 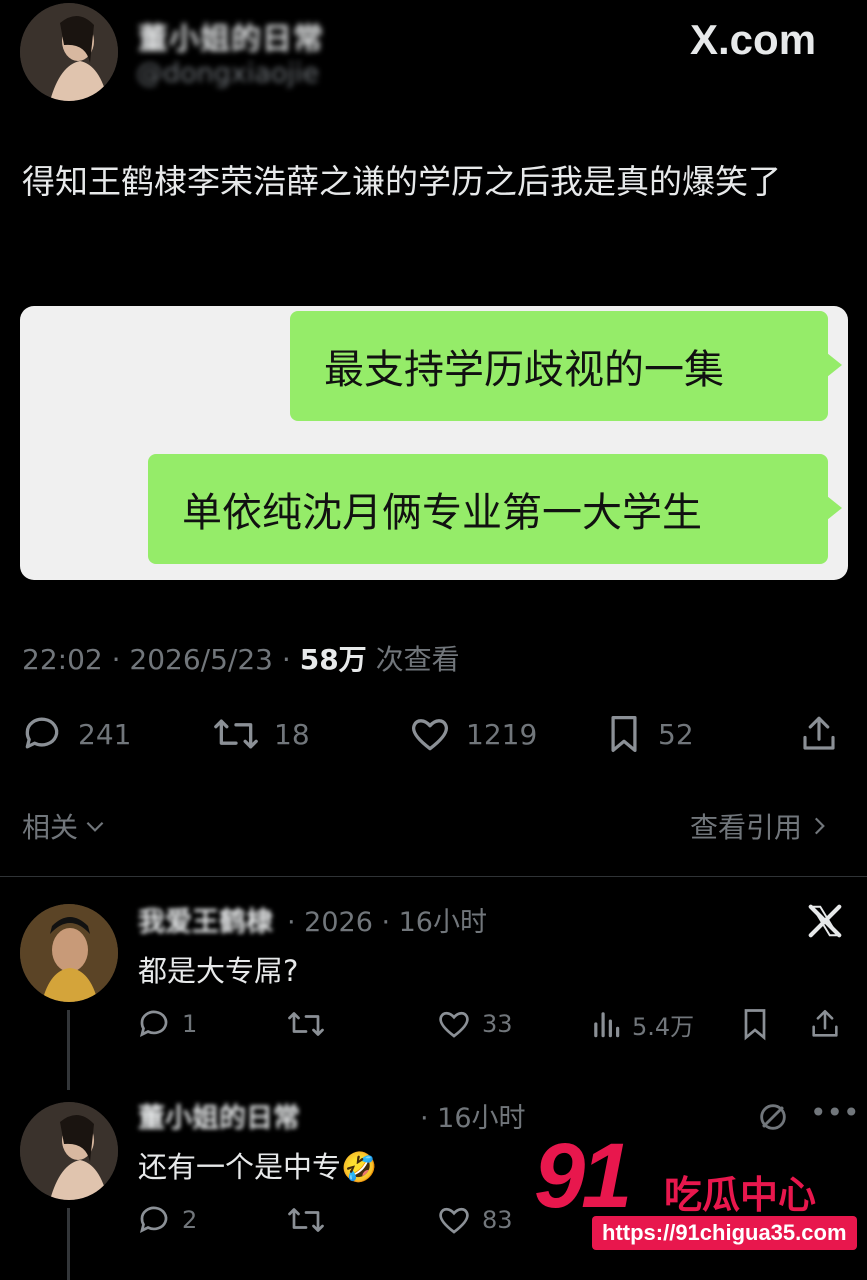 I want to click on reply-bookmark-button, so click(x=755, y=1024).